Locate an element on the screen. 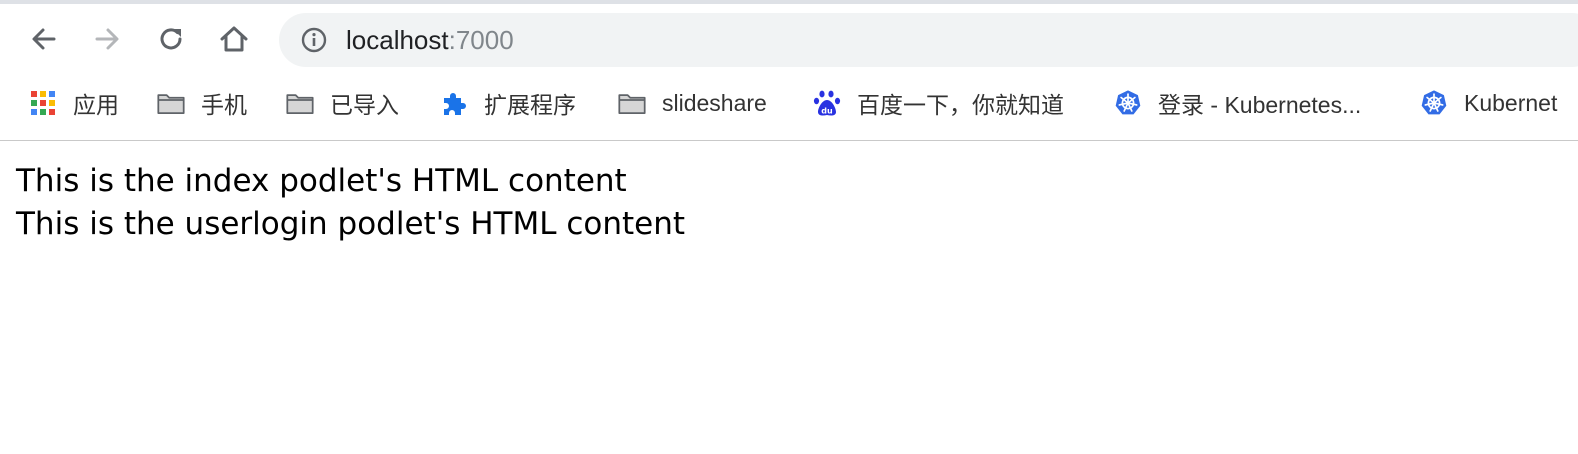 The height and width of the screenshot is (454, 1578). bookmark-label: 应用 is located at coordinates (96, 105).